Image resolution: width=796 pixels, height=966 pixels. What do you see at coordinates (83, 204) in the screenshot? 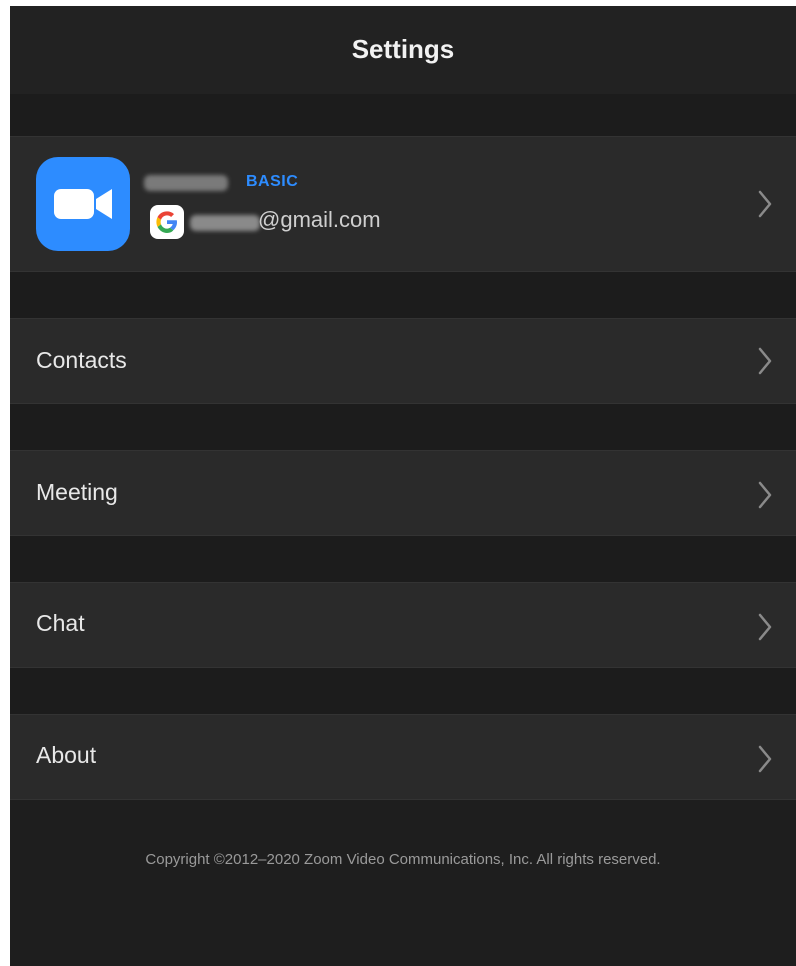
I see `zoom-video-camera-icon` at bounding box center [83, 204].